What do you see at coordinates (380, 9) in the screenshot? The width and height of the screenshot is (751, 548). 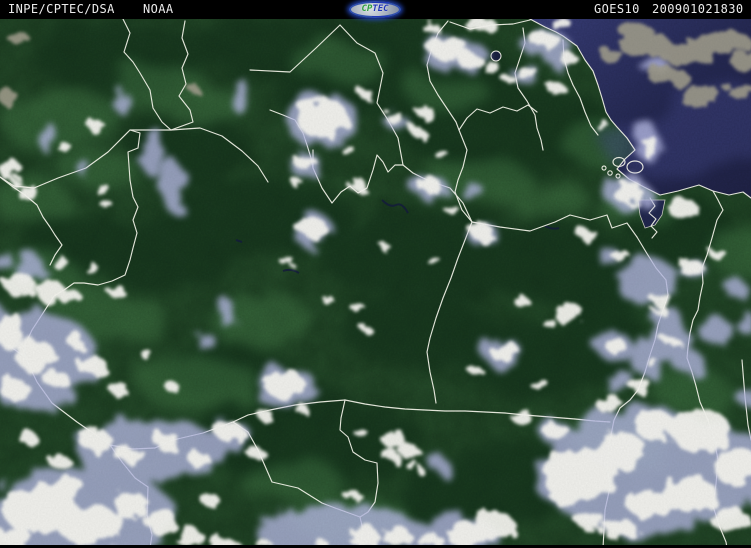 I see `cptec-logo-text-tec: TEC` at bounding box center [380, 9].